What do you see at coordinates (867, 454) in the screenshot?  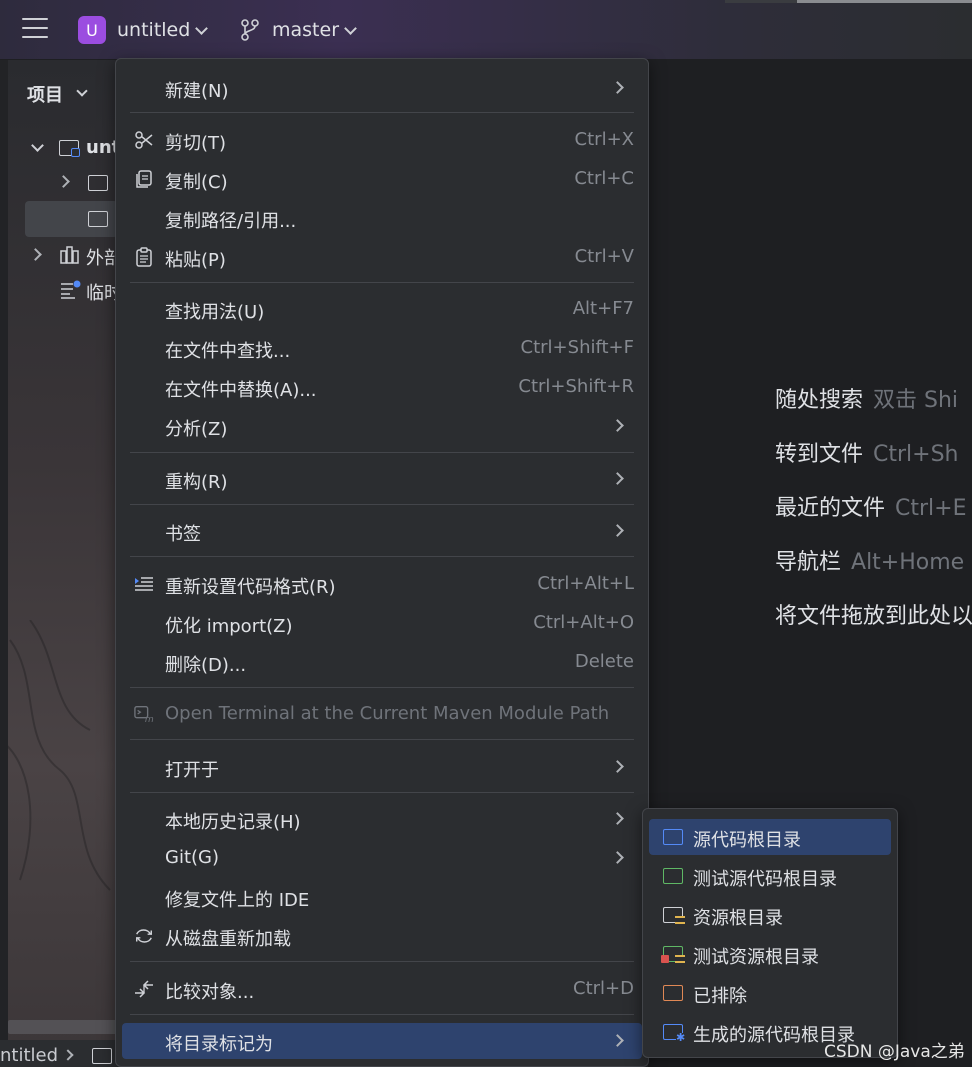 I see `hint-goto-file: 转到文件 Ctrl+Sh` at bounding box center [867, 454].